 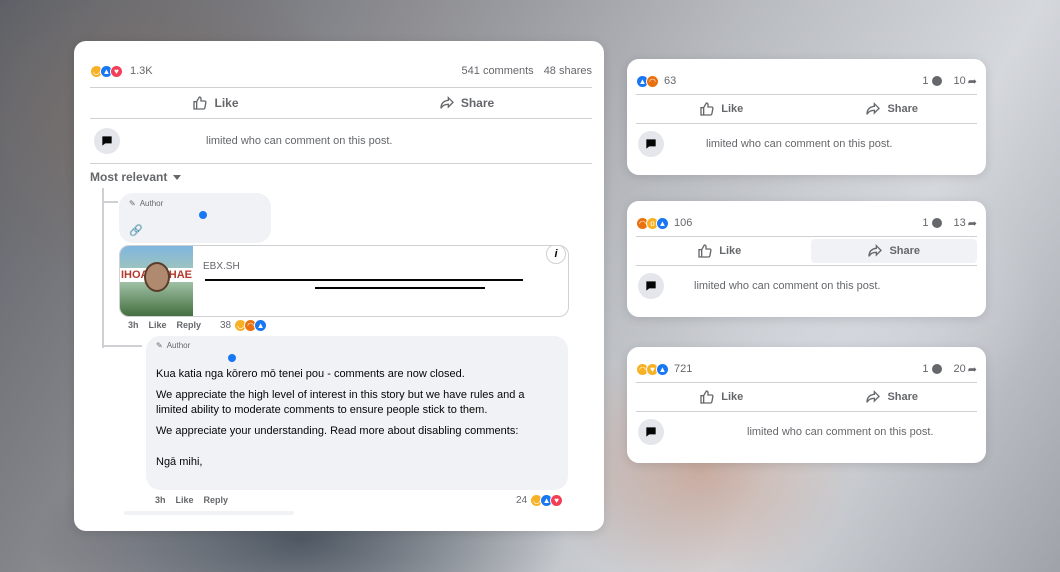 I want to click on comment-reactions: 24 ◡ ▲ ♥, so click(x=540, y=500).